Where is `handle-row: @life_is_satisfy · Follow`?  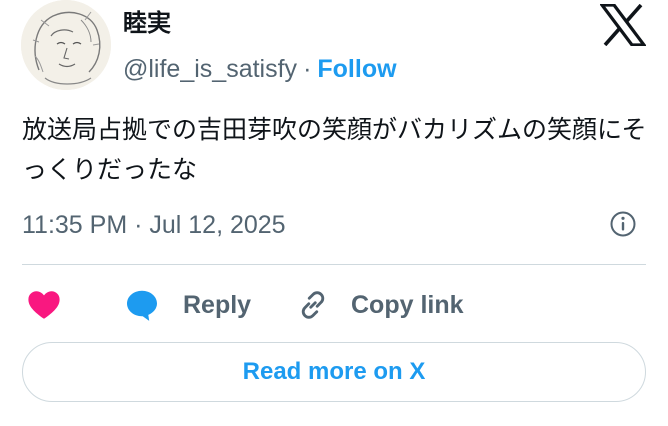 handle-row: @life_is_satisfy · Follow is located at coordinates (260, 69).